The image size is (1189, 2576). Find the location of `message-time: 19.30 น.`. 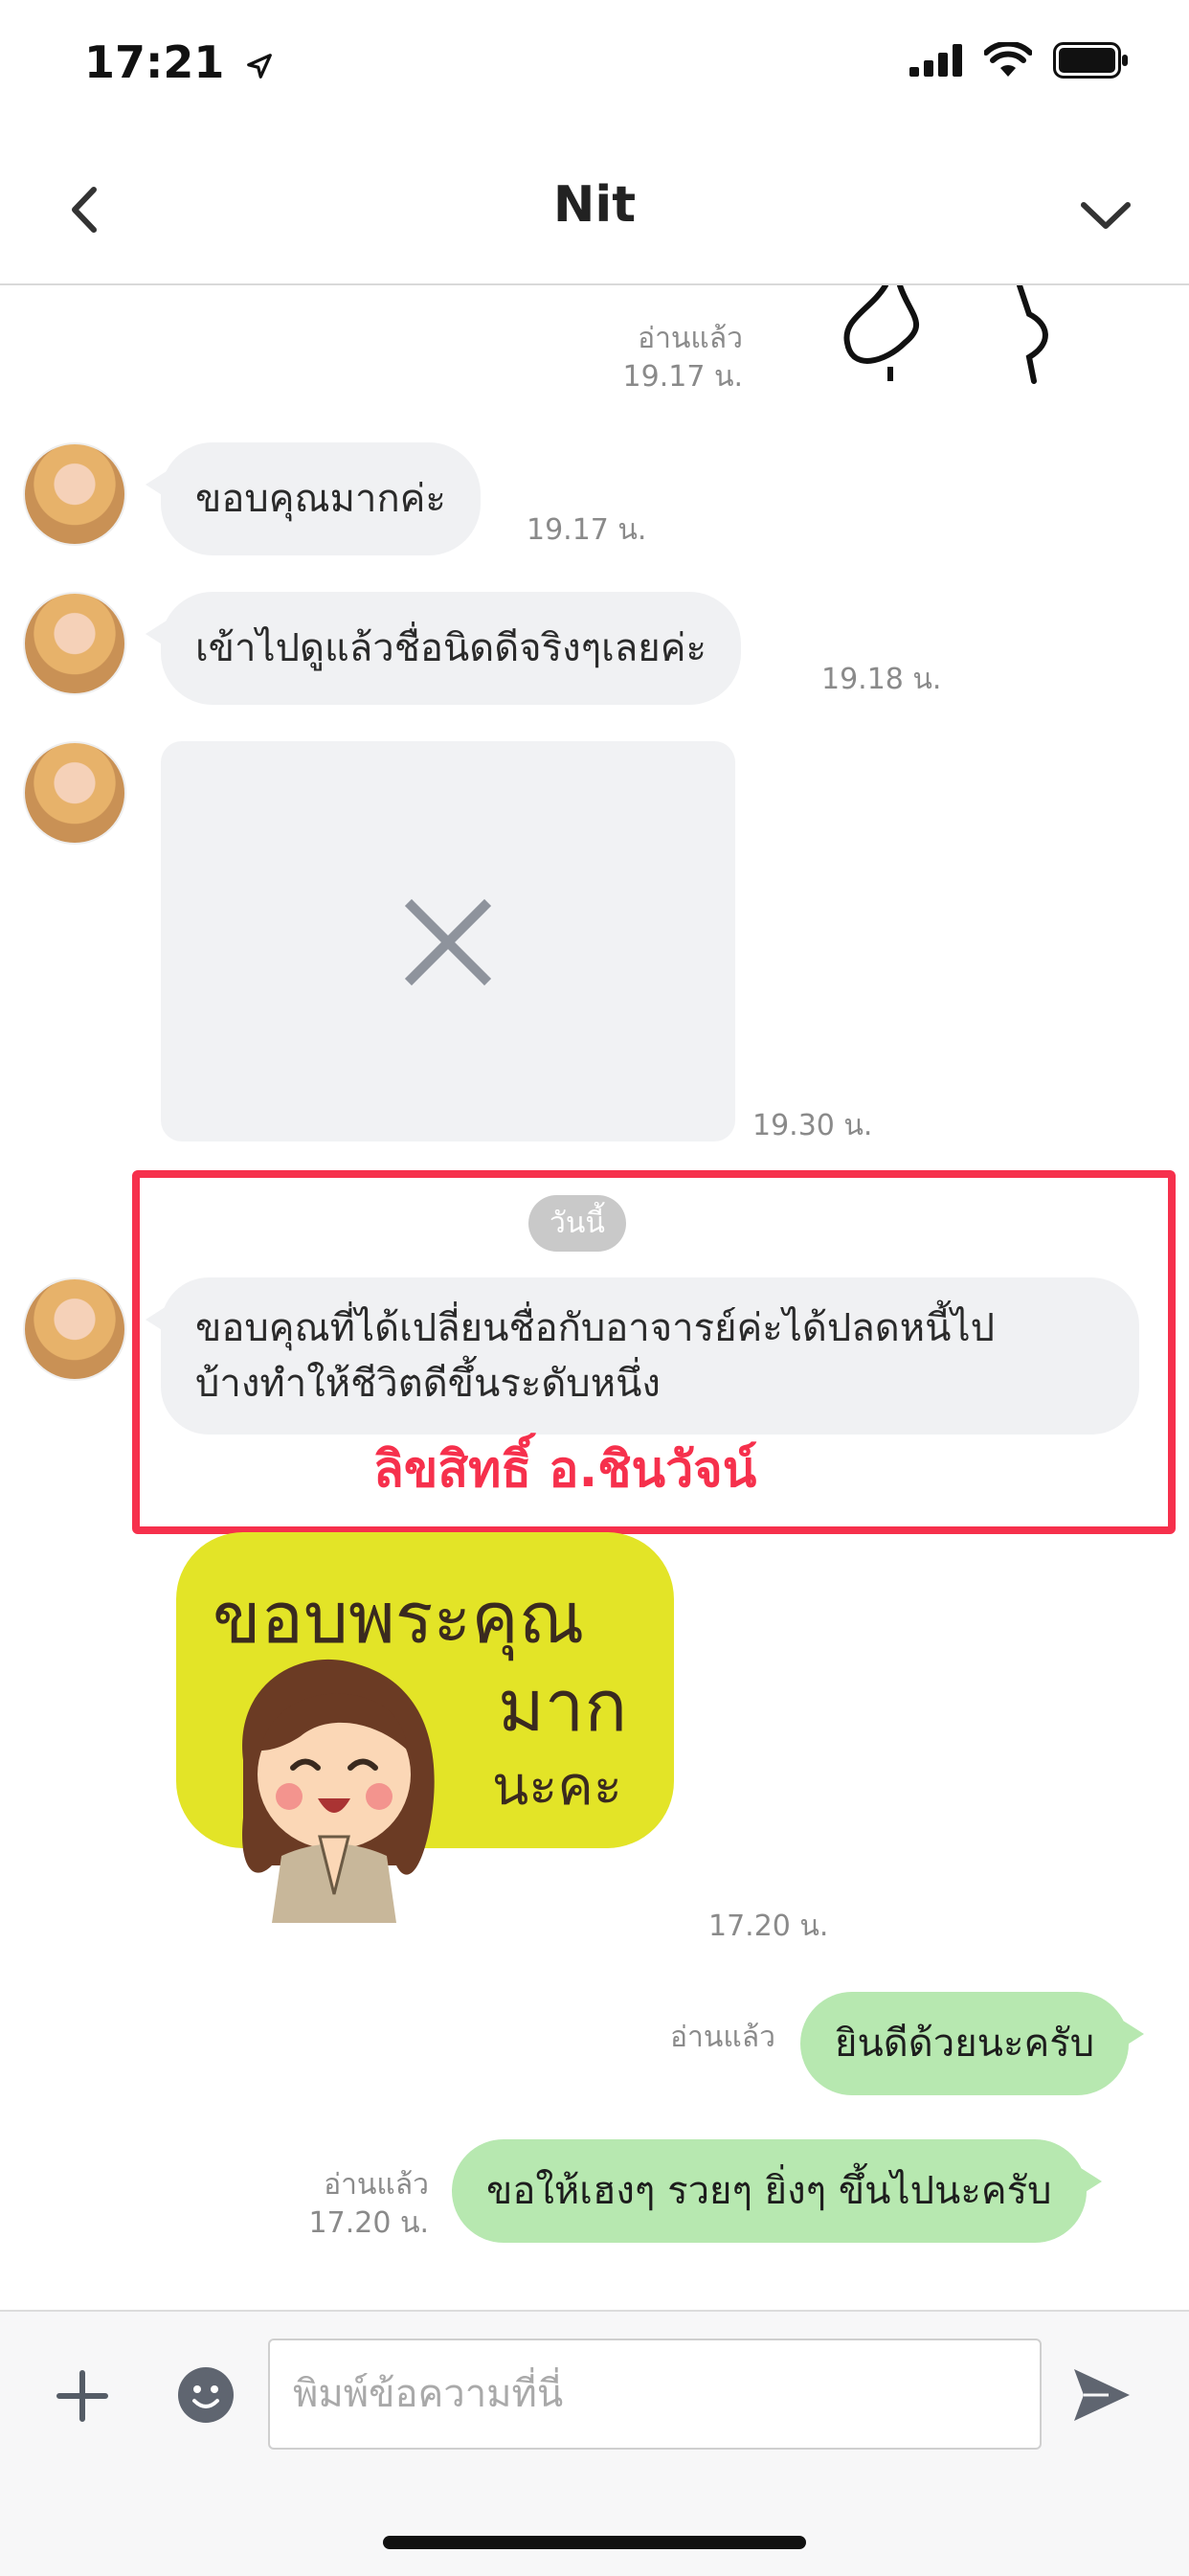

message-time: 19.30 น. is located at coordinates (812, 1125).